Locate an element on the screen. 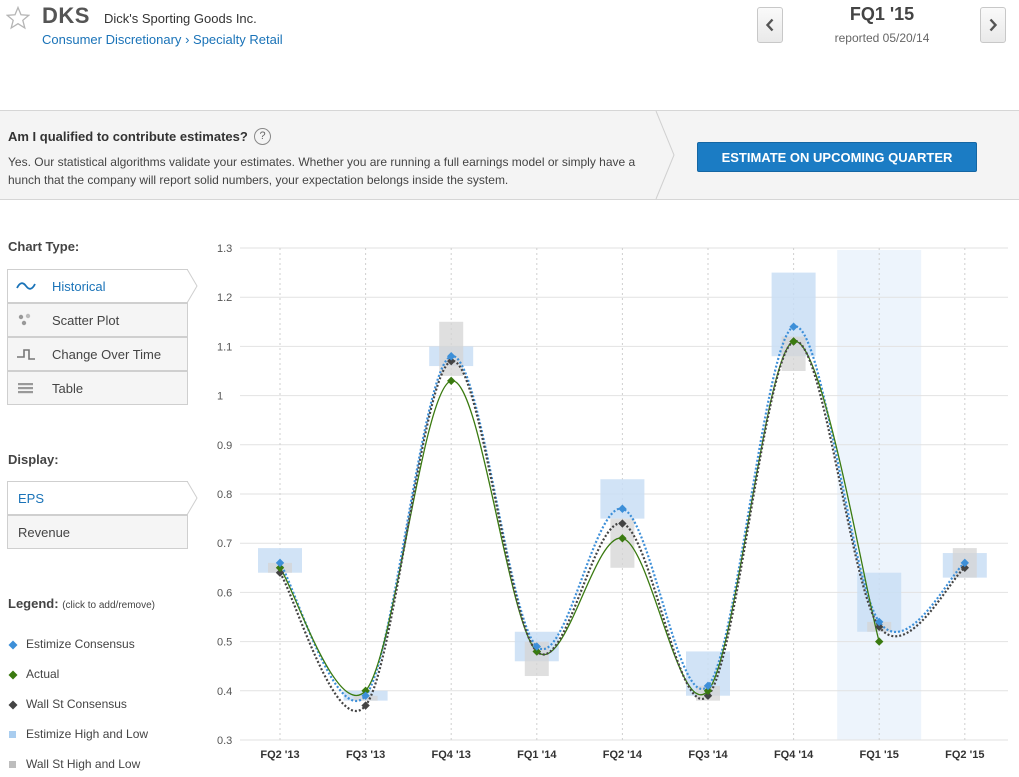 This screenshot has height=777, width=1019. display-title: Display: is located at coordinates (33, 459).